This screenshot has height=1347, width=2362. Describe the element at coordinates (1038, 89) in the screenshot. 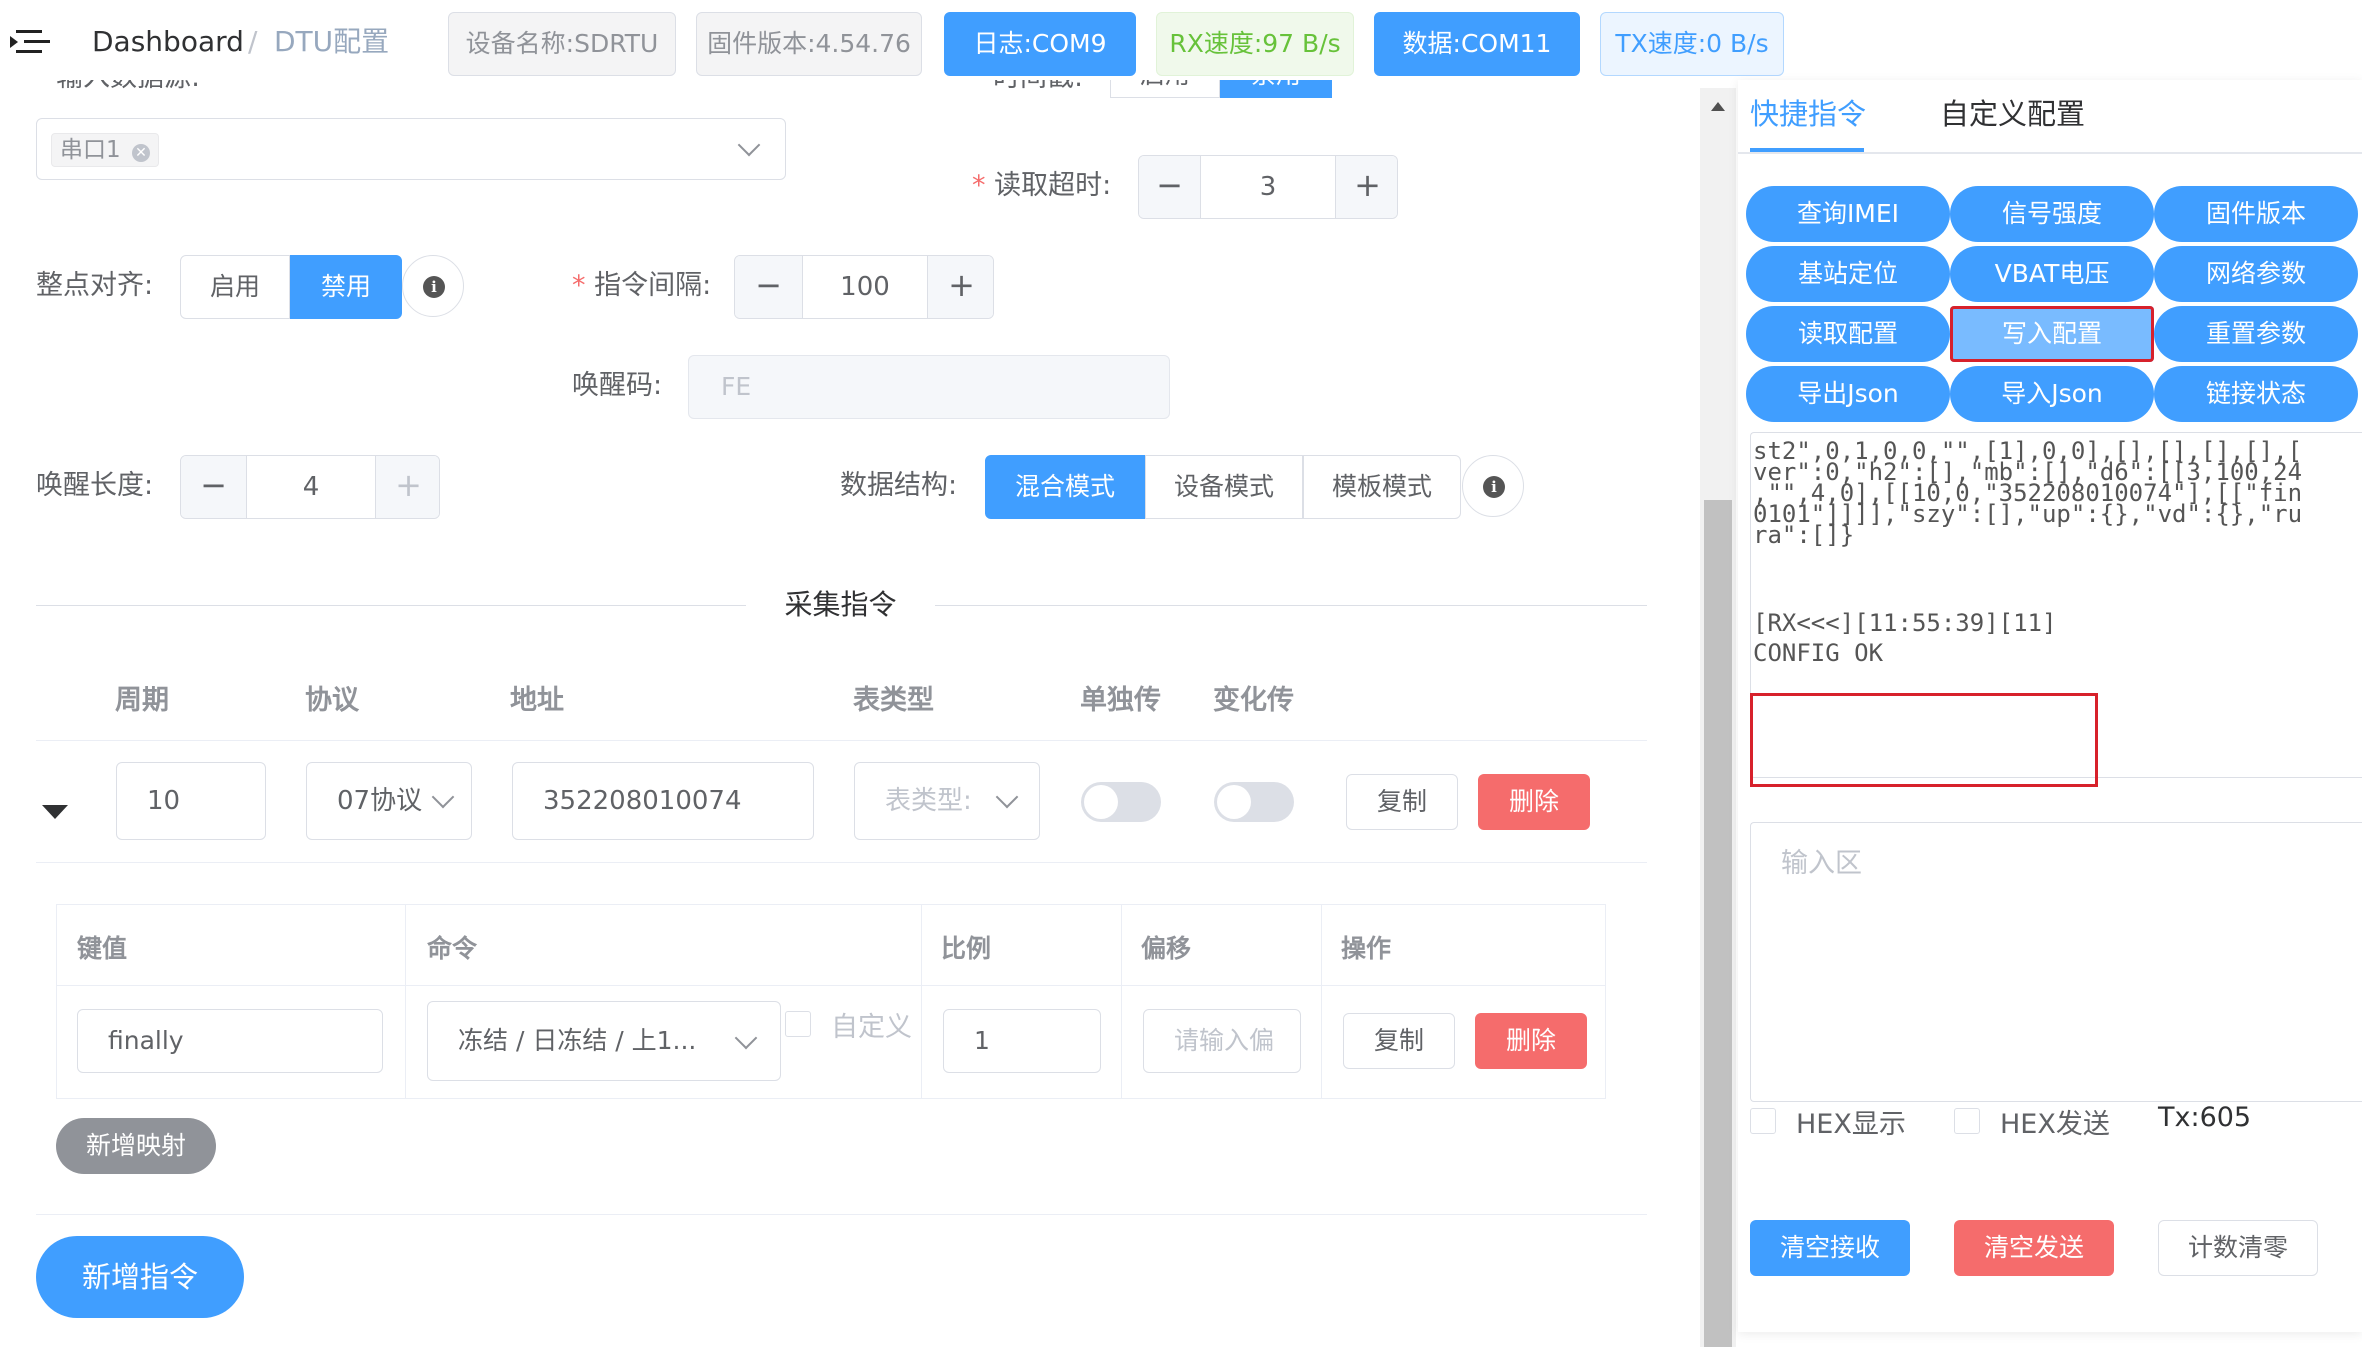

I see `time-mode-label: 时间戳:` at that location.